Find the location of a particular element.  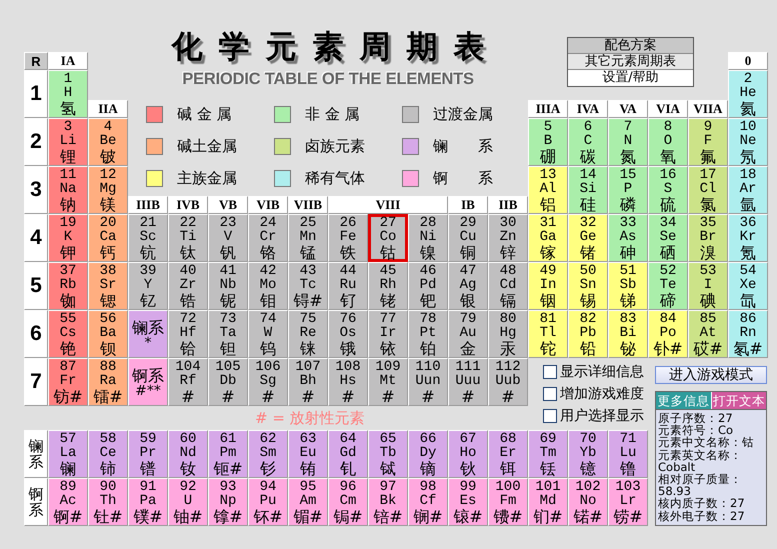

element-tile: 52 Te 碲 is located at coordinates (668, 286).